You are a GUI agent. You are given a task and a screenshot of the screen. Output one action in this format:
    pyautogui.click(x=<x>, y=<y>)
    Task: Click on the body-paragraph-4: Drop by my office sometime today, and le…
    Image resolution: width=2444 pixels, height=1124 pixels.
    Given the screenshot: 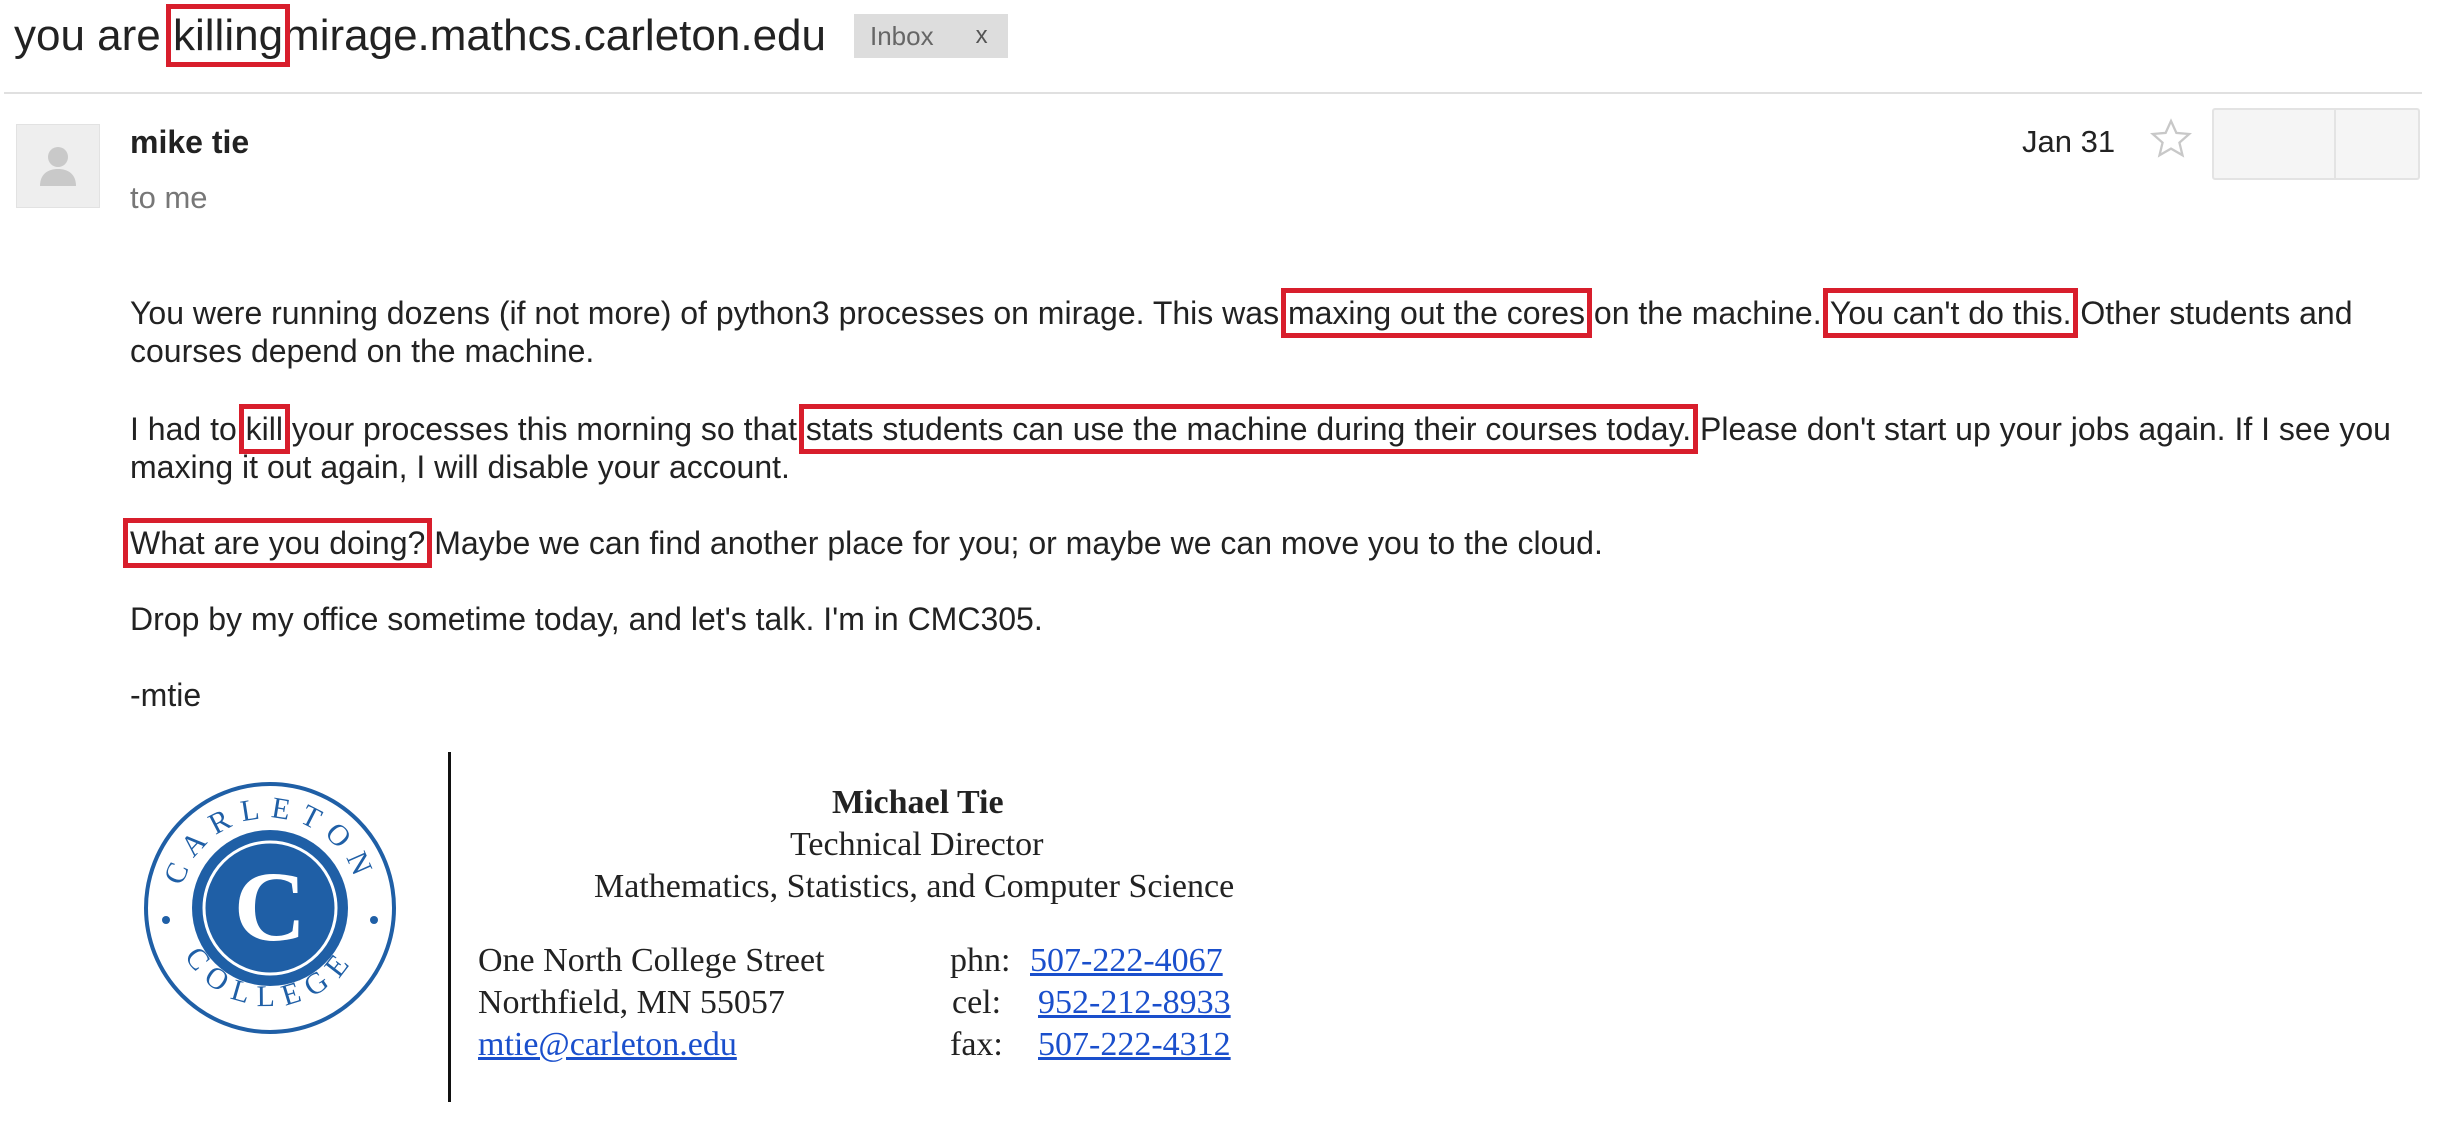 What is the action you would take?
    pyautogui.click(x=586, y=619)
    